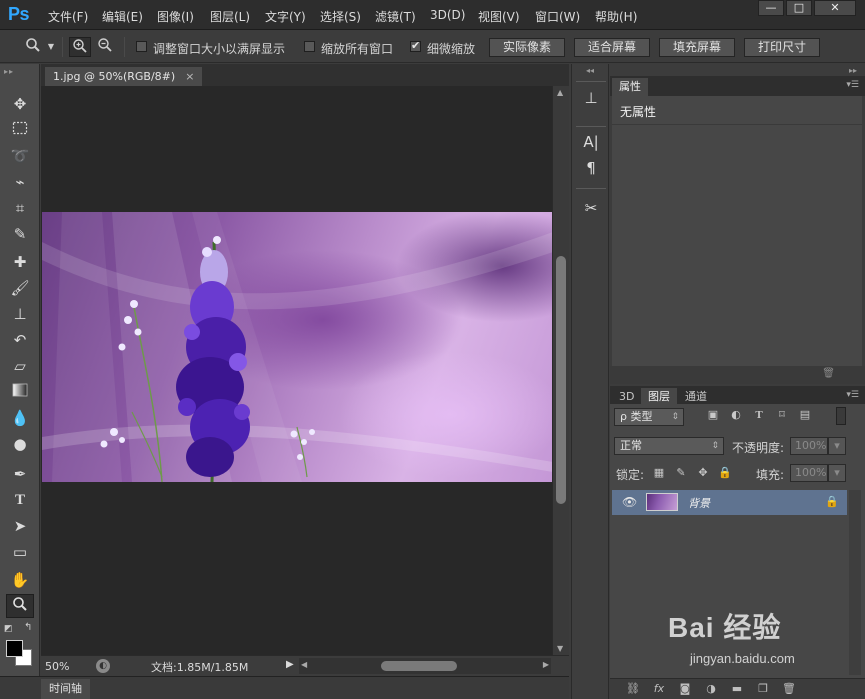 Image resolution: width=865 pixels, height=699 pixels. I want to click on status-menu-arrow-icon: ▶, so click(290, 664).